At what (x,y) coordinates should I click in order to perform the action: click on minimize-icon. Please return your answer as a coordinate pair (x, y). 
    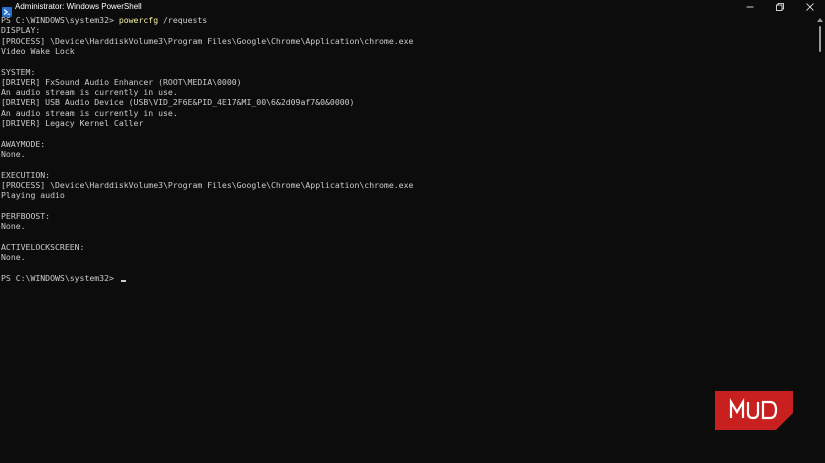
    Looking at the image, I should click on (750, 7).